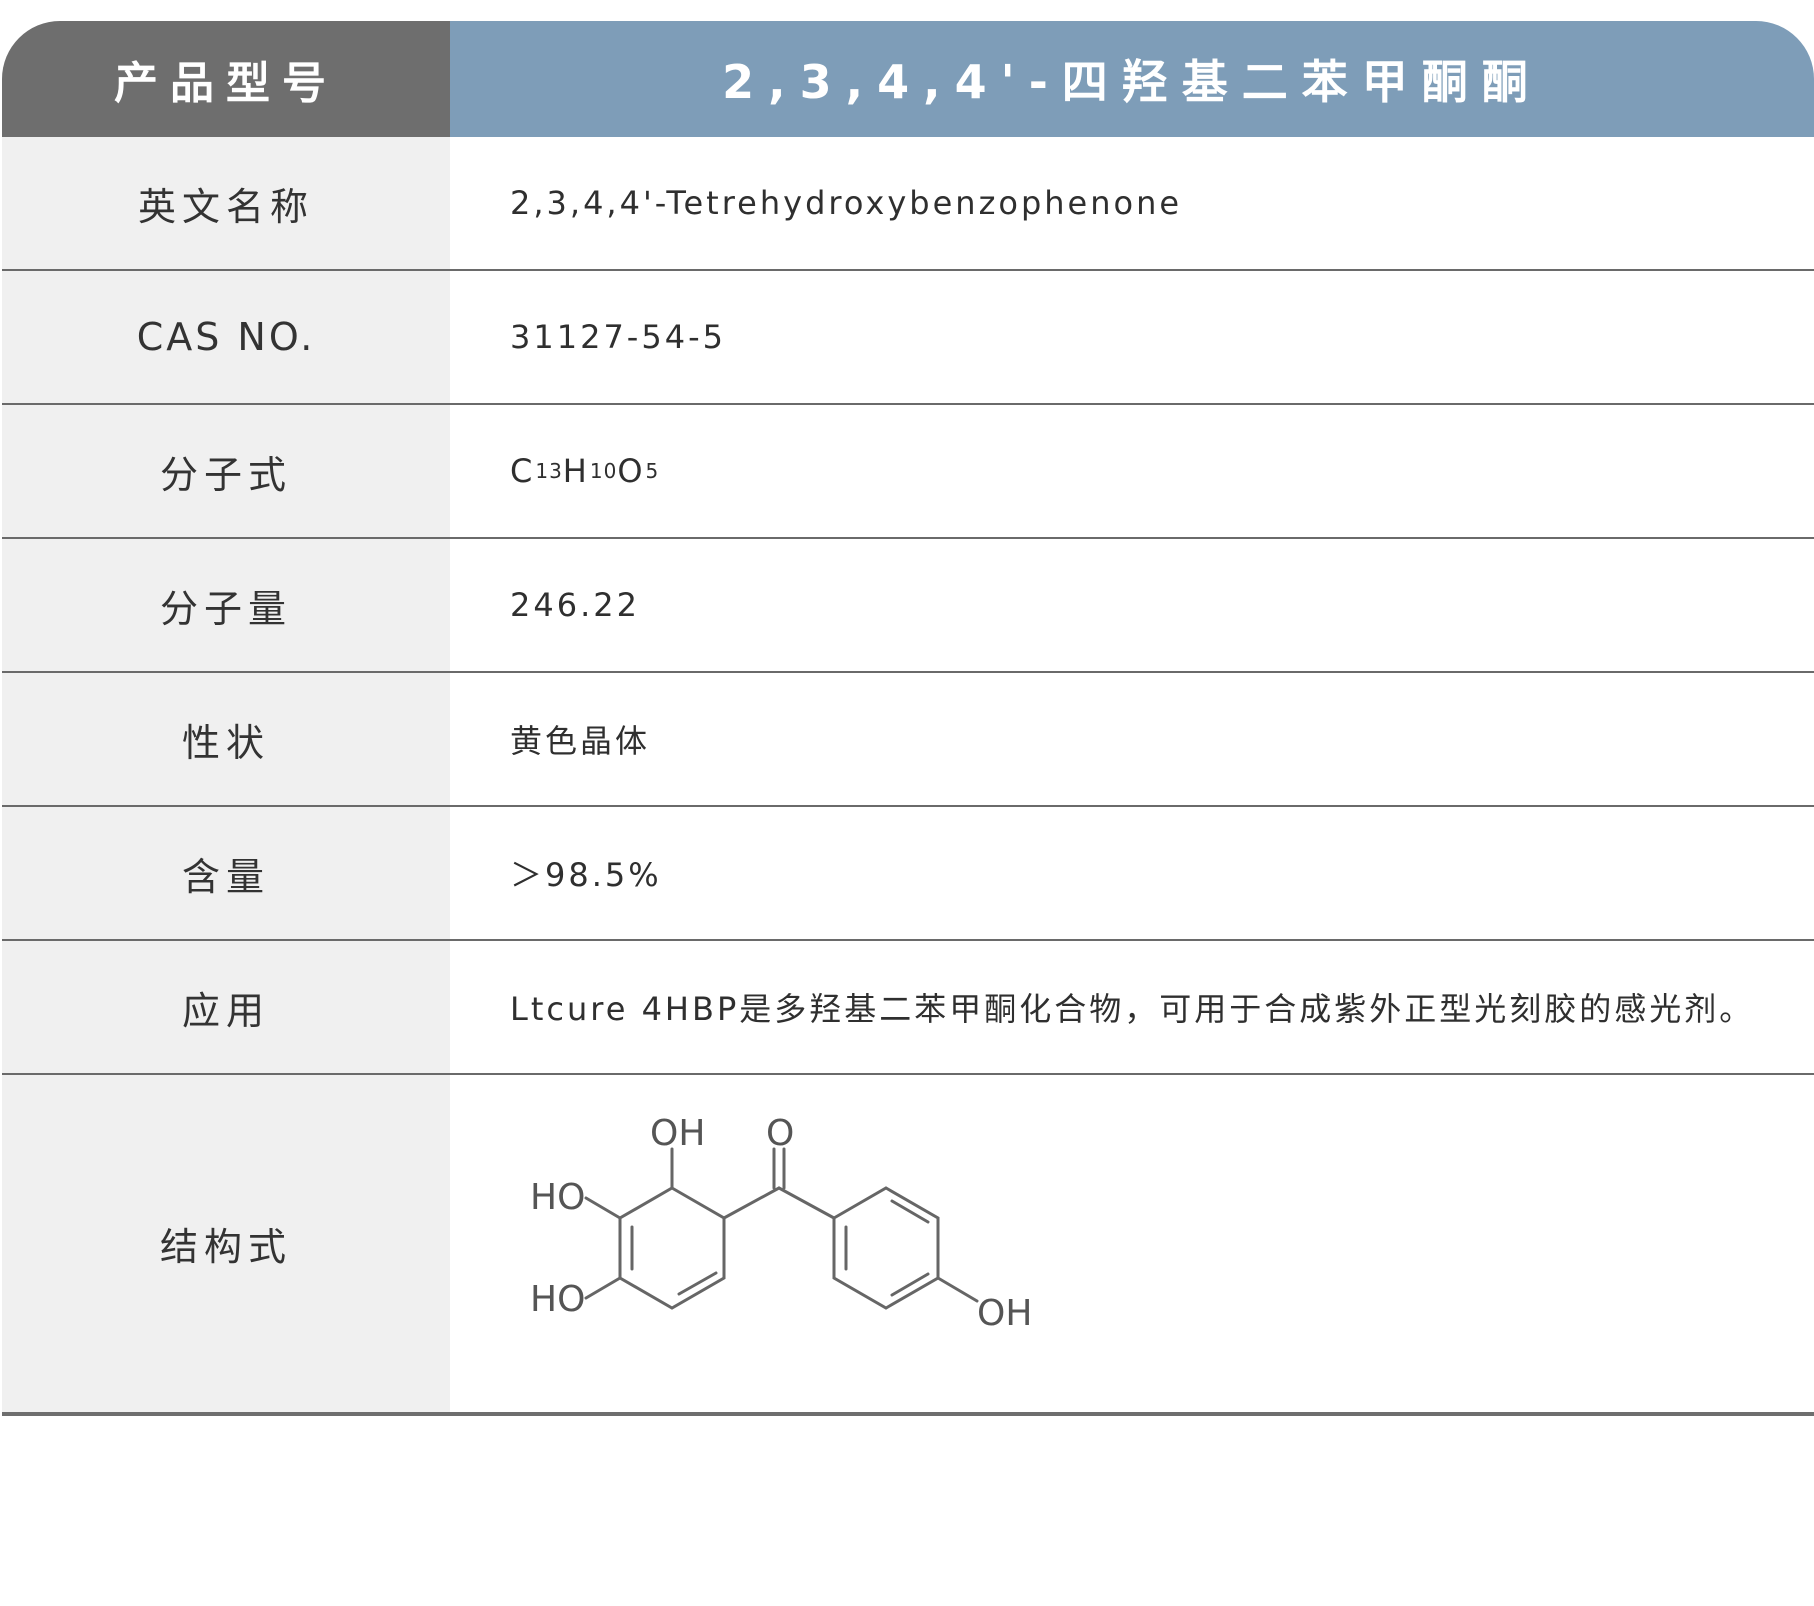 This screenshot has width=1814, height=1606. Describe the element at coordinates (908, 872) in the screenshot. I see `row-content: 含量 ＞98.5%` at that location.